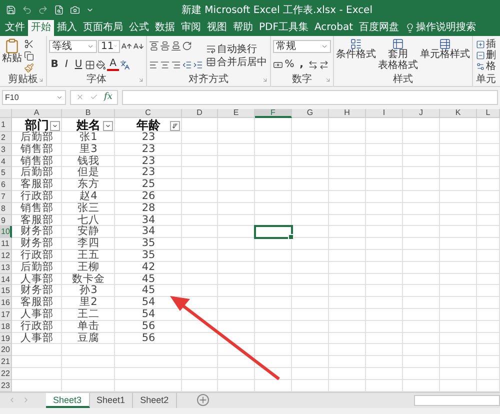 The height and width of the screenshot is (414, 500). I want to click on row-header: 5, so click(6, 173).